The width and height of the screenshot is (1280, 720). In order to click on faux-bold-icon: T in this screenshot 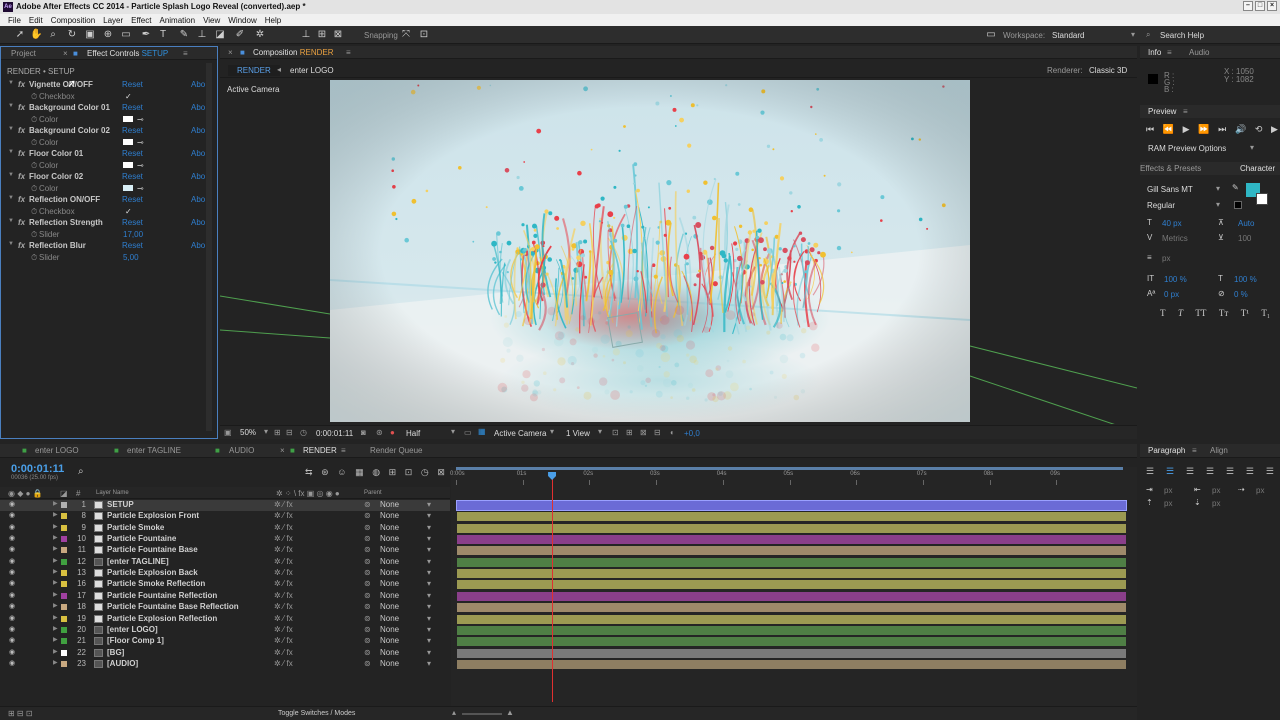, I will do `click(1163, 313)`.